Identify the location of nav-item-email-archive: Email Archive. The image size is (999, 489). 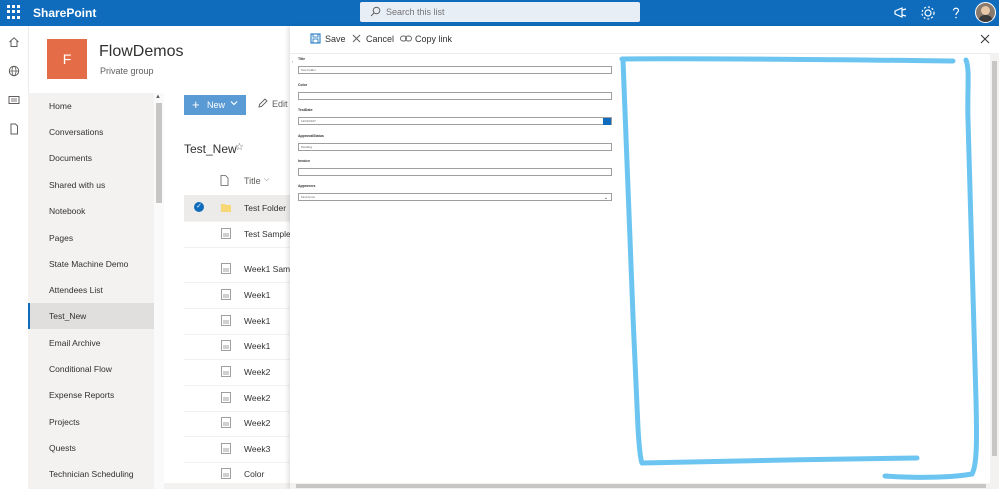
(91, 343).